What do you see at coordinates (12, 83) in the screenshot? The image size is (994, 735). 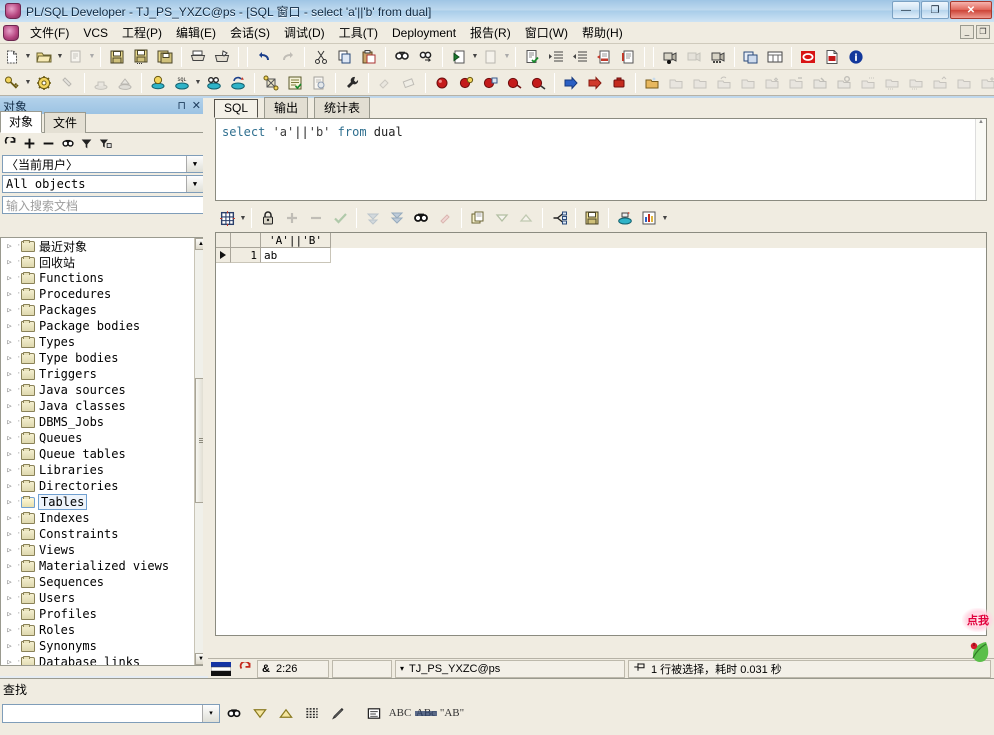 I see `key-icon` at bounding box center [12, 83].